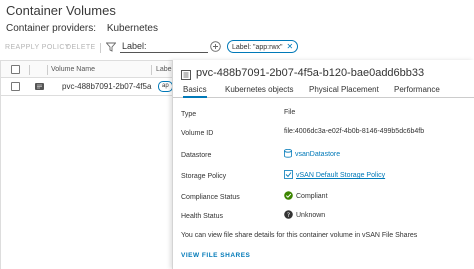  What do you see at coordinates (259, 89) in the screenshot?
I see `tab-kubernetes-objects: Kubernetes objects` at bounding box center [259, 89].